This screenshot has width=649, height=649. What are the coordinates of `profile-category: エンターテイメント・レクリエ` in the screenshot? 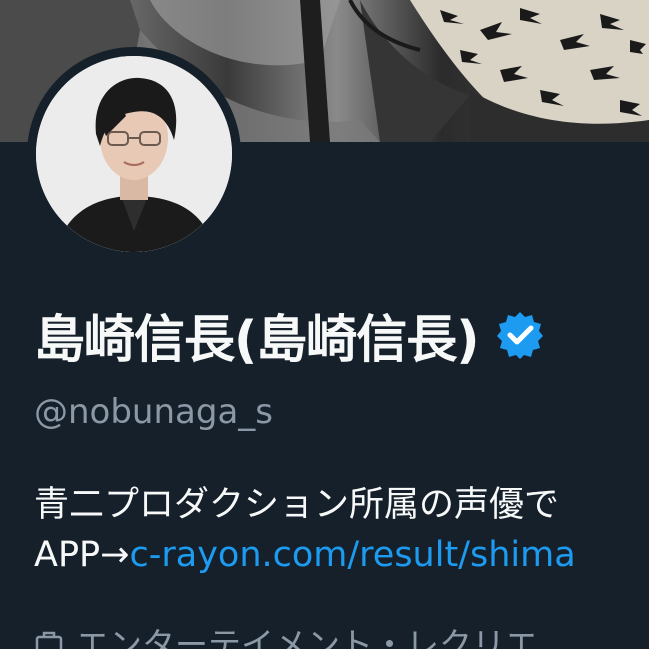 It's located at (341, 635).